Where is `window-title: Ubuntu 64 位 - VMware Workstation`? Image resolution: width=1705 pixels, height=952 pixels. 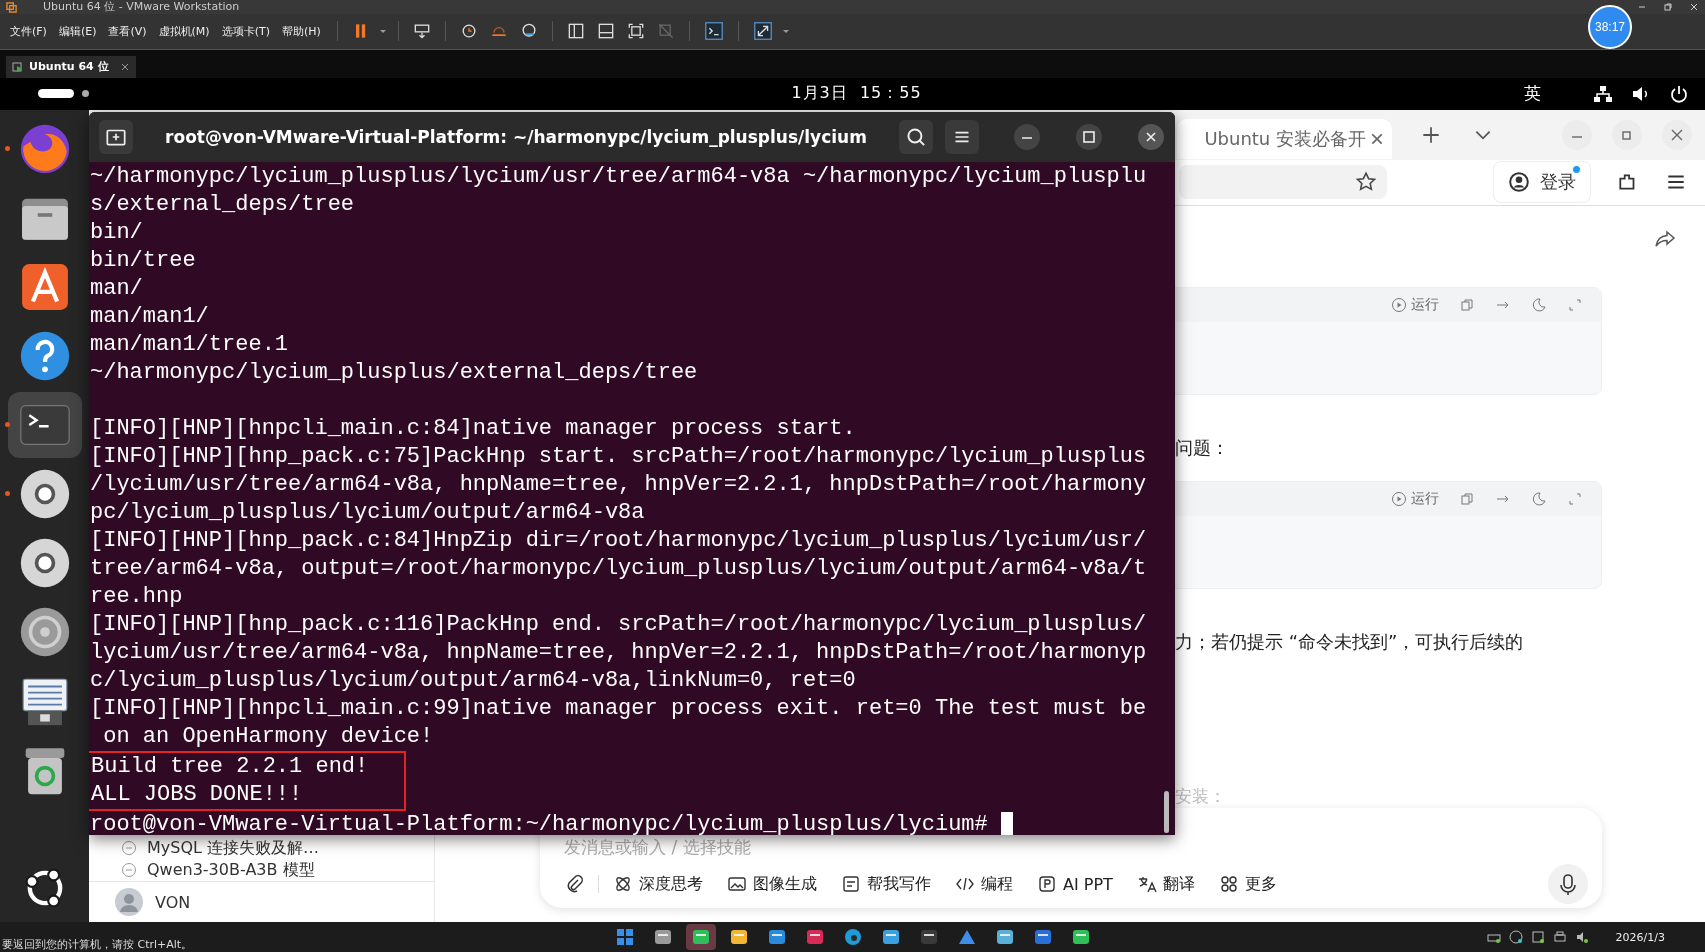
window-title: Ubuntu 64 位 - VMware Workstation is located at coordinates (141, 7).